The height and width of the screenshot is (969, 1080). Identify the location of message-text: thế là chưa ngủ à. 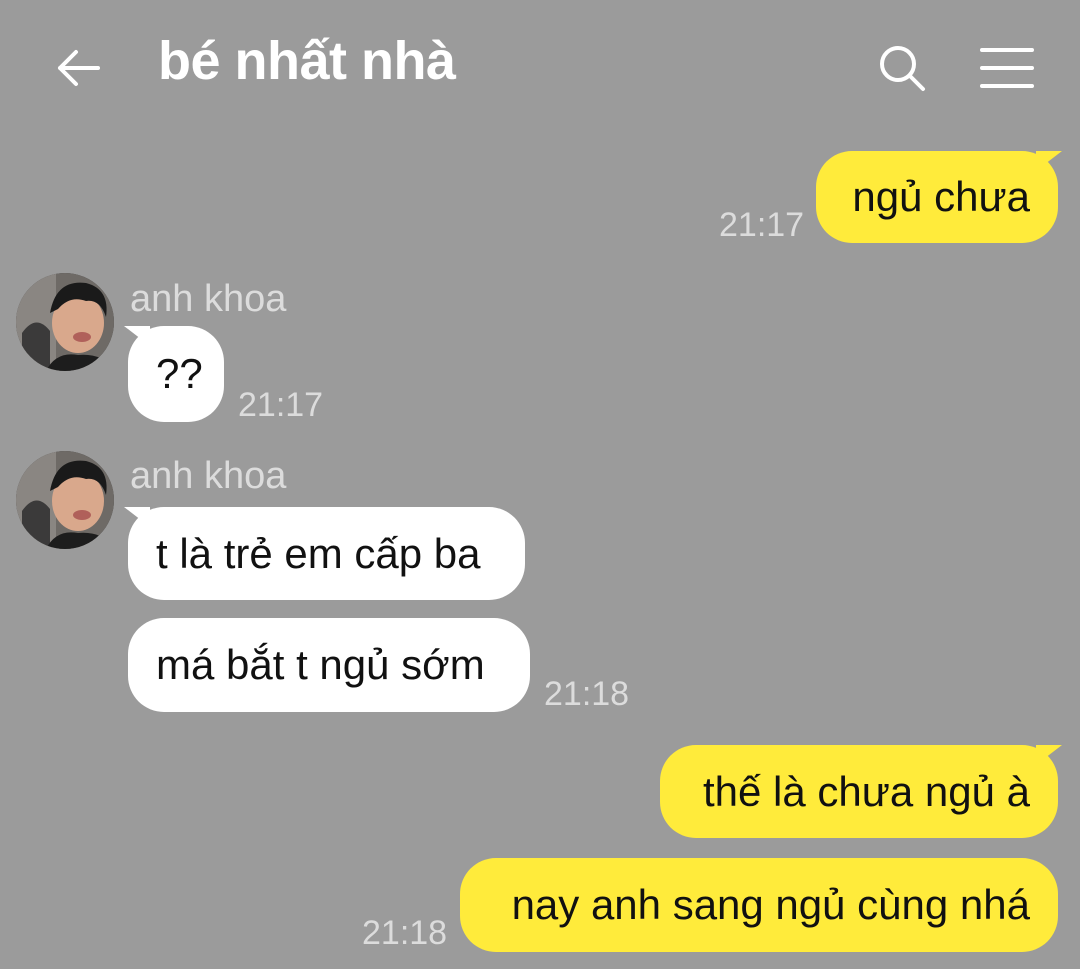
(866, 791).